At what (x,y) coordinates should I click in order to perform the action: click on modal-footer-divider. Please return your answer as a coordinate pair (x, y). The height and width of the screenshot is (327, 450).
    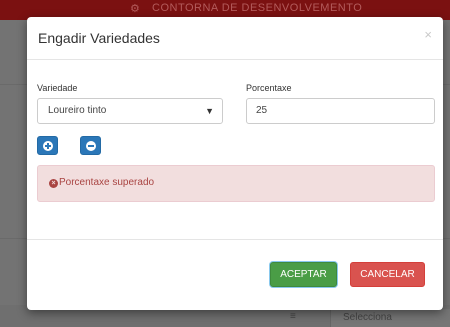
    Looking at the image, I should click on (235, 239).